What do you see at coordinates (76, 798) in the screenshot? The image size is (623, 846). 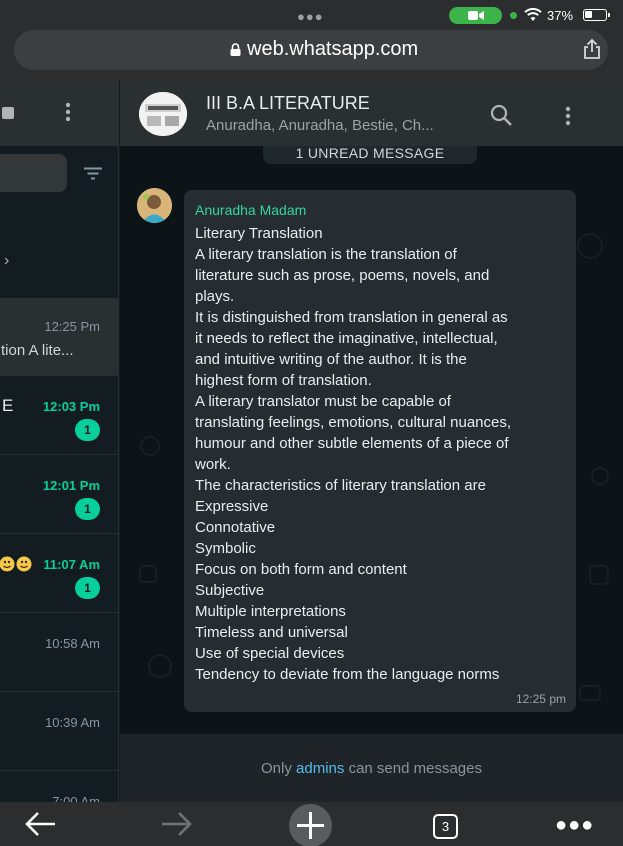 I see `chat-time: 7:00 Am` at bounding box center [76, 798].